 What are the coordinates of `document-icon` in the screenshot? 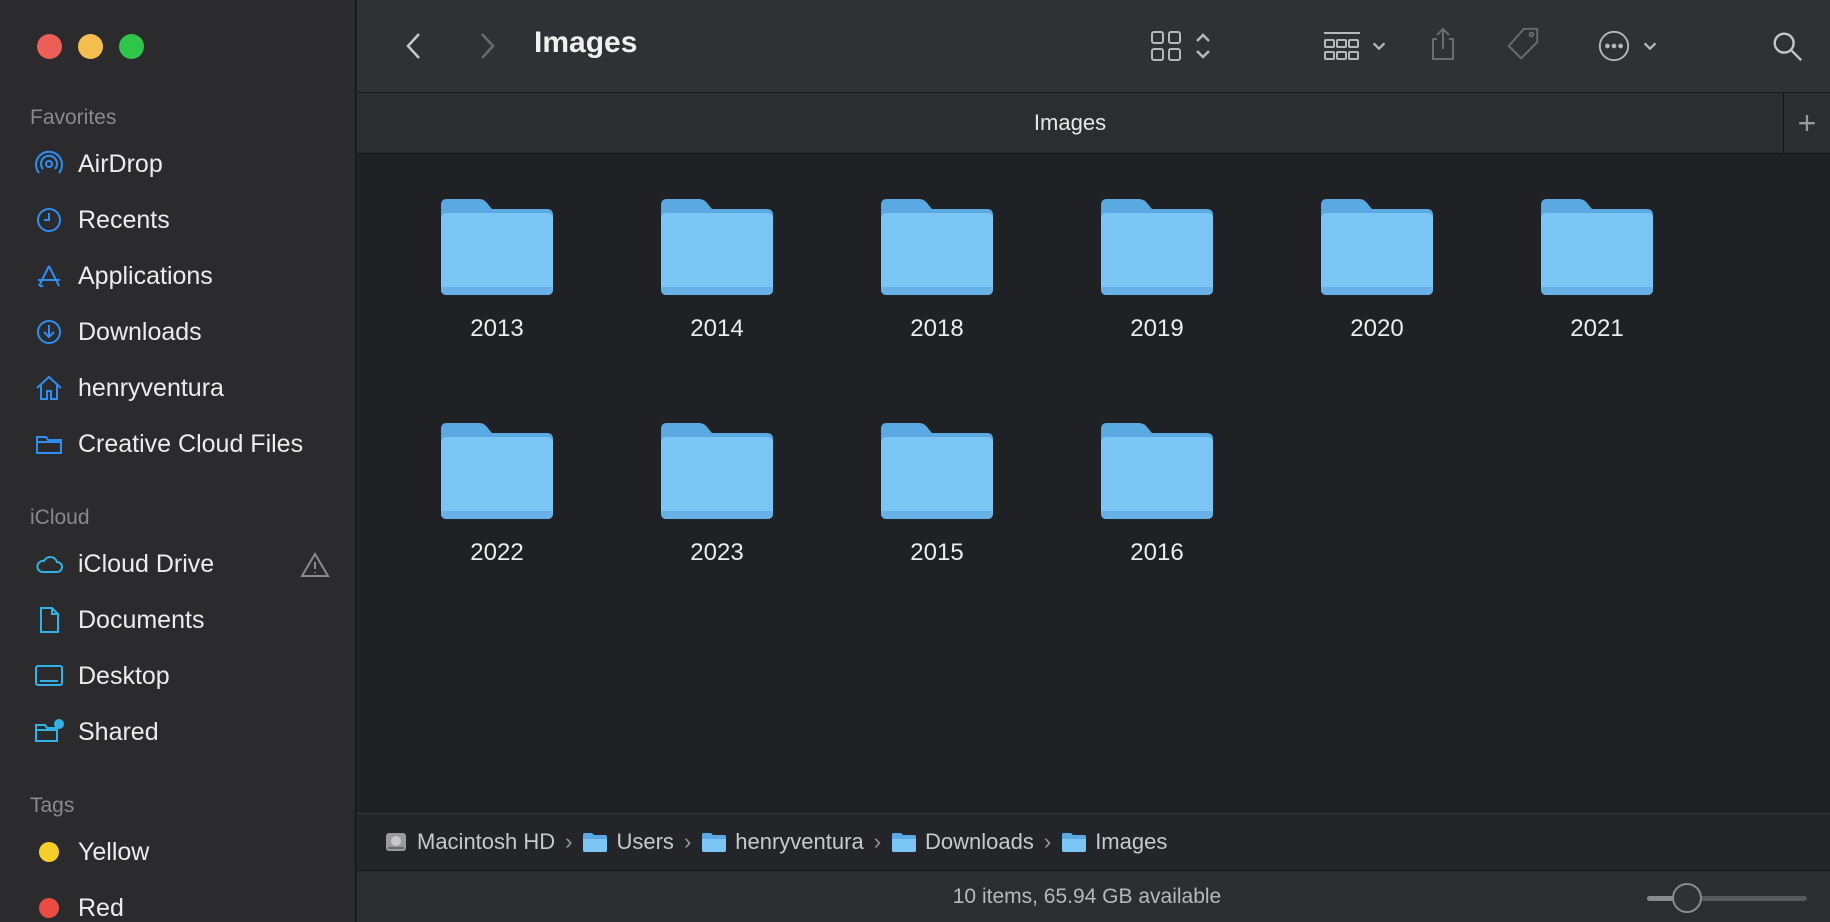 It's located at (49, 620).